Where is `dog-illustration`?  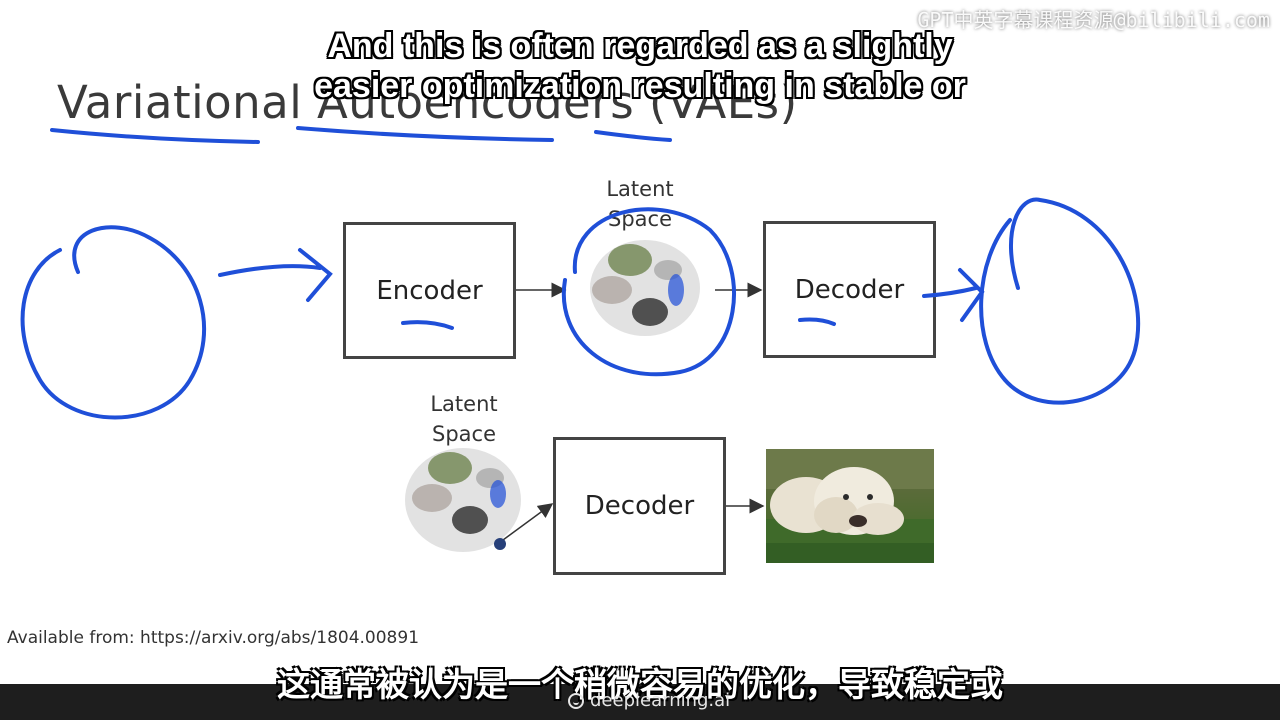
dog-illustration is located at coordinates (850, 506).